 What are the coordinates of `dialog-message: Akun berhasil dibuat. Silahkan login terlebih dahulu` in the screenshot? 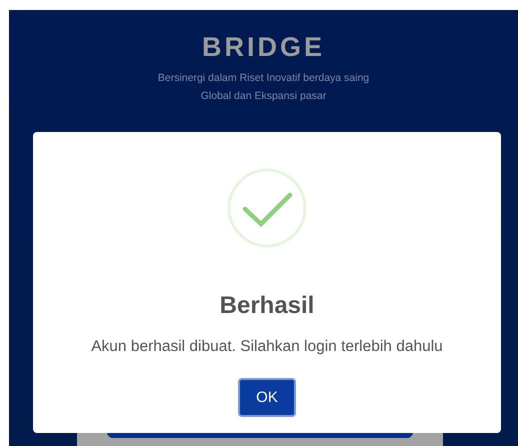 It's located at (267, 347).